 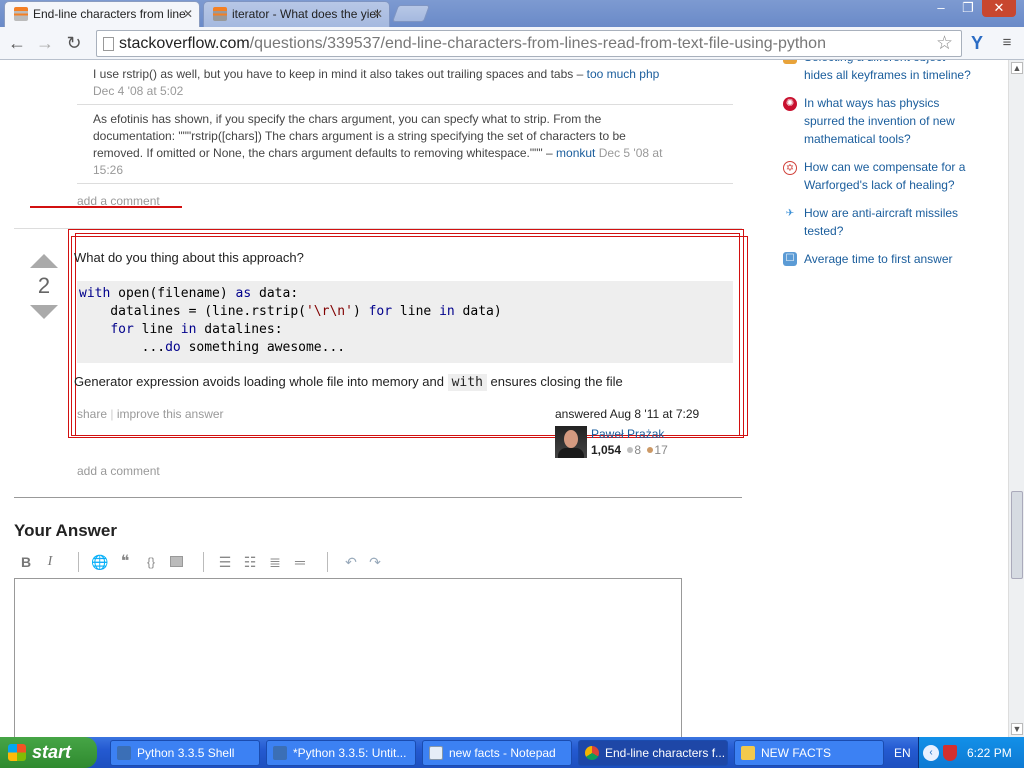 What do you see at coordinates (902, 753) in the screenshot?
I see `language-indicator: EN` at bounding box center [902, 753].